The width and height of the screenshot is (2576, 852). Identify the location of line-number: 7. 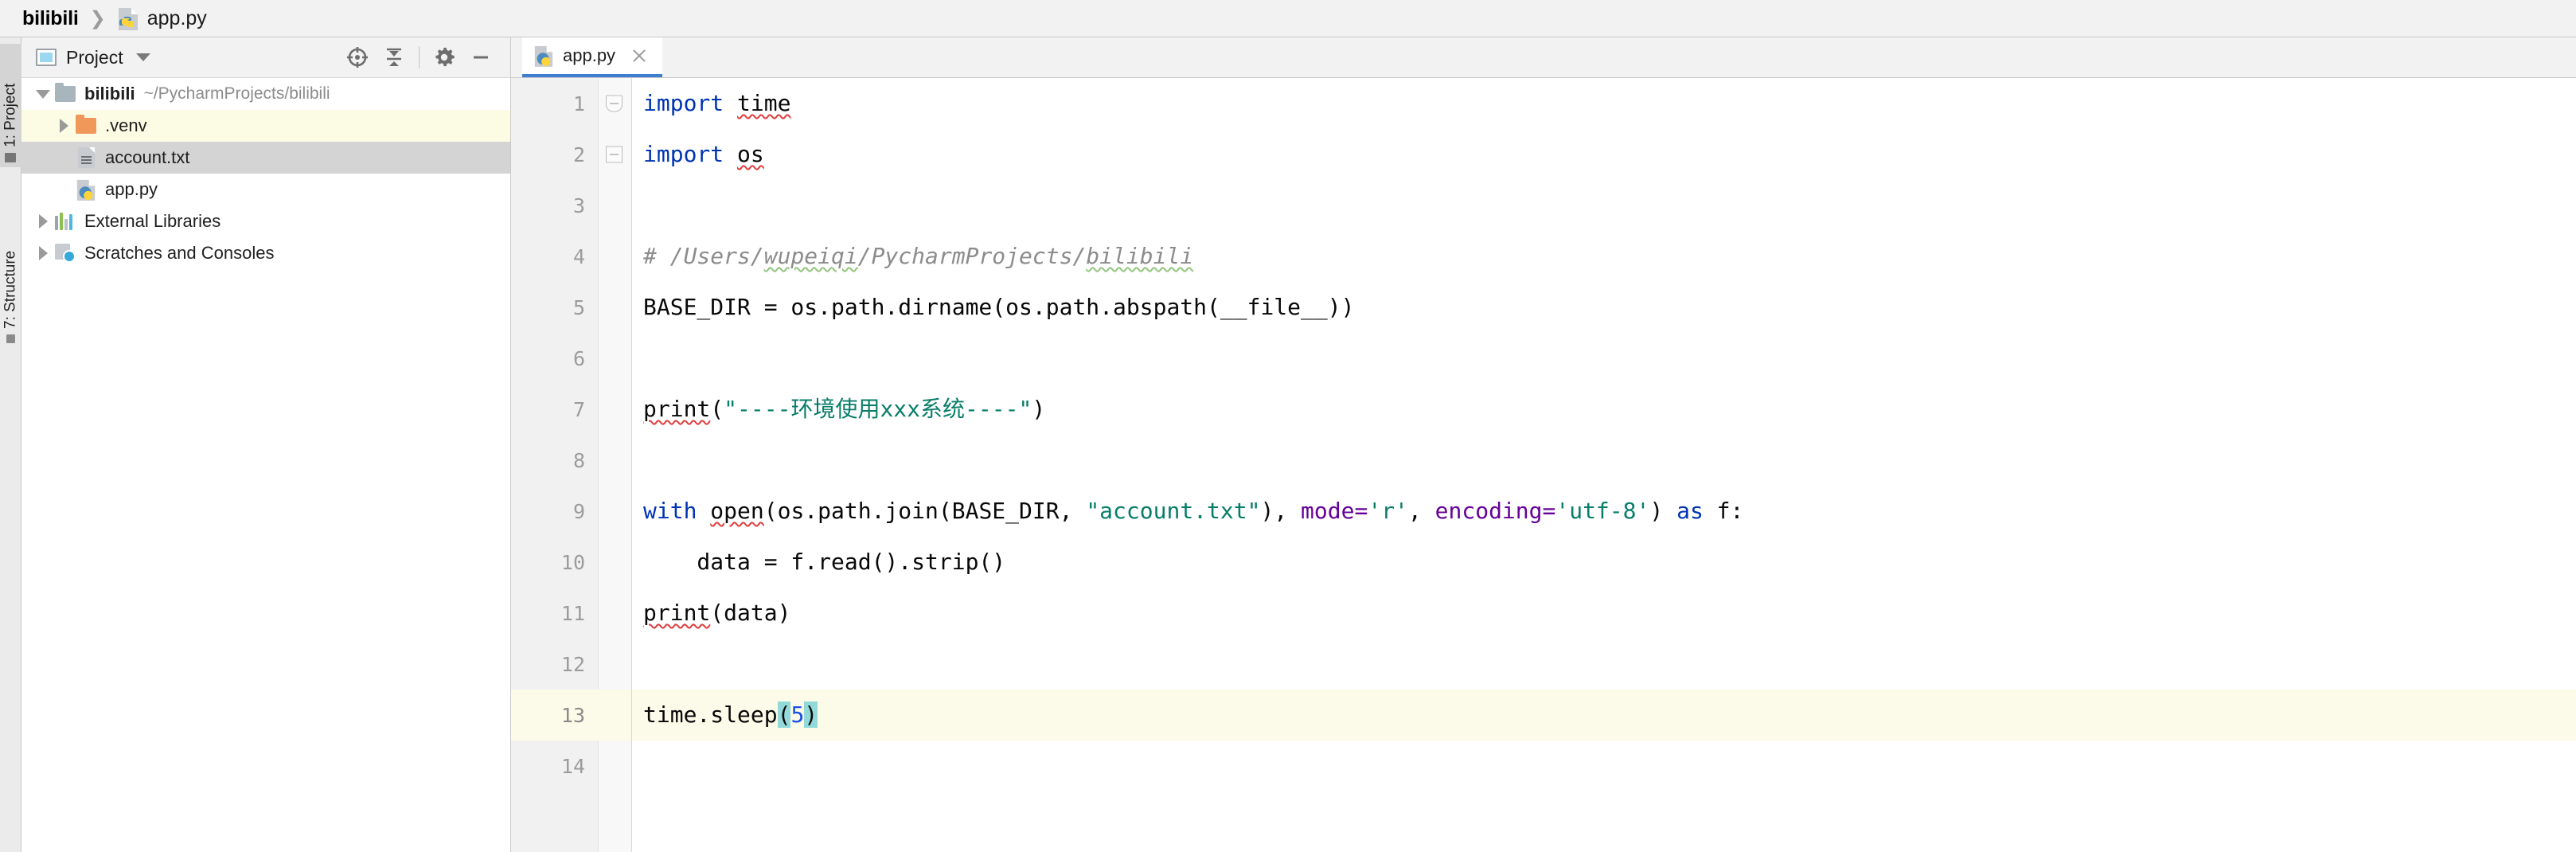
(578, 409).